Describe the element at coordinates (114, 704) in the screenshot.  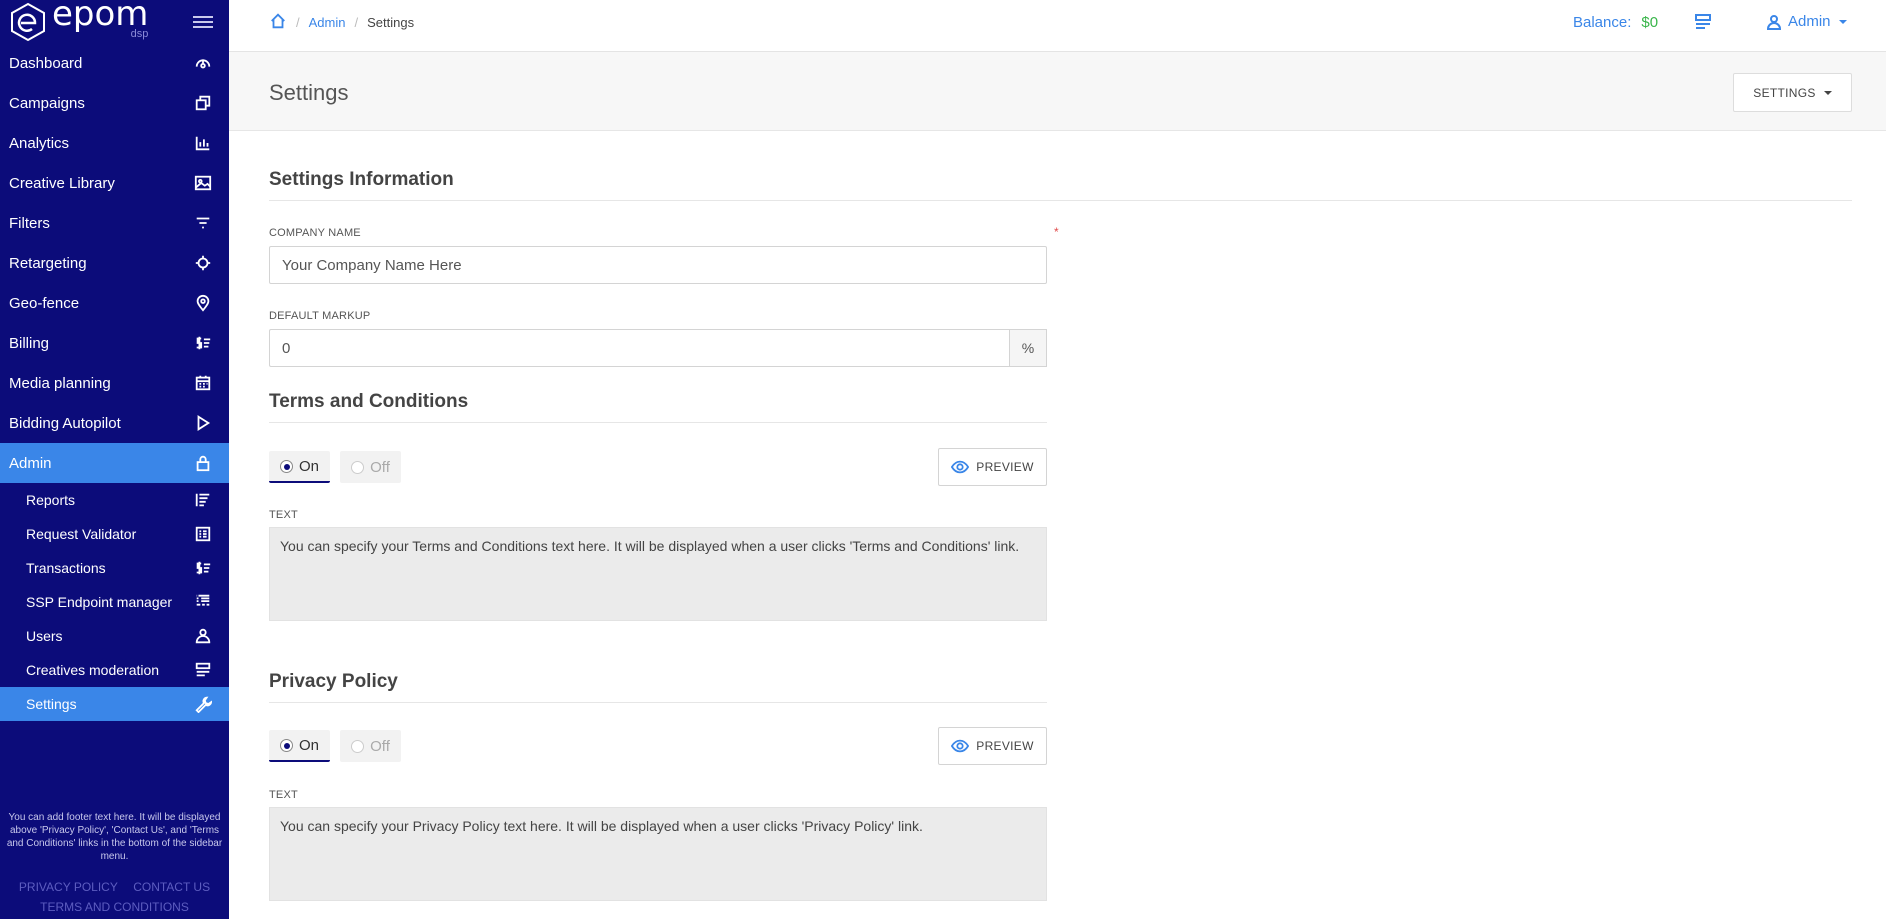
I see `sidebar-subitem-settings: Settings` at that location.